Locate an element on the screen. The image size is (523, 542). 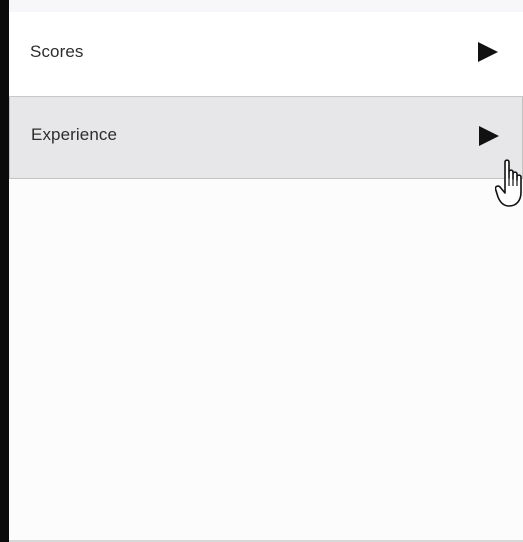
menu-item-experience: Experience is located at coordinates (266, 138).